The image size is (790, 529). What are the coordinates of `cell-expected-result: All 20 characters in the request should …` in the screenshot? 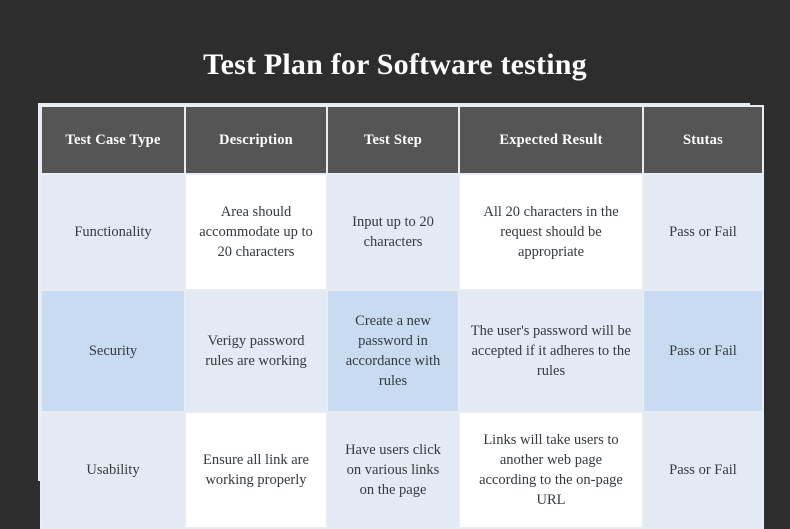 It's located at (551, 232).